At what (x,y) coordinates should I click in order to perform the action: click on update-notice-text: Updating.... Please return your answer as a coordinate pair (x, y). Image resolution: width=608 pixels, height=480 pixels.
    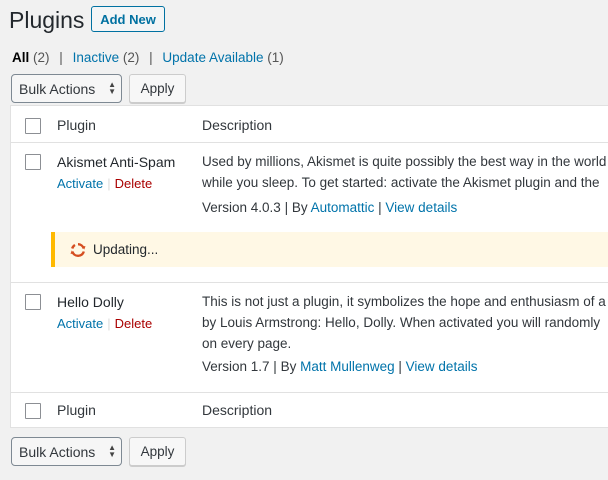
    Looking at the image, I should click on (126, 249).